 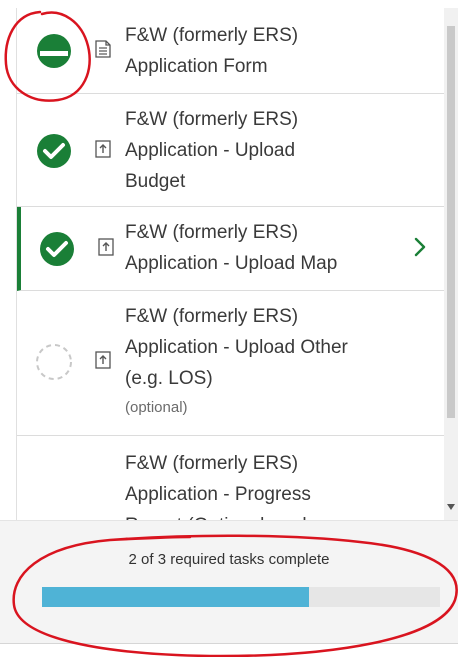 I want to click on task-label: F&W (formerly ERS) Application Form, so click(x=267, y=51).